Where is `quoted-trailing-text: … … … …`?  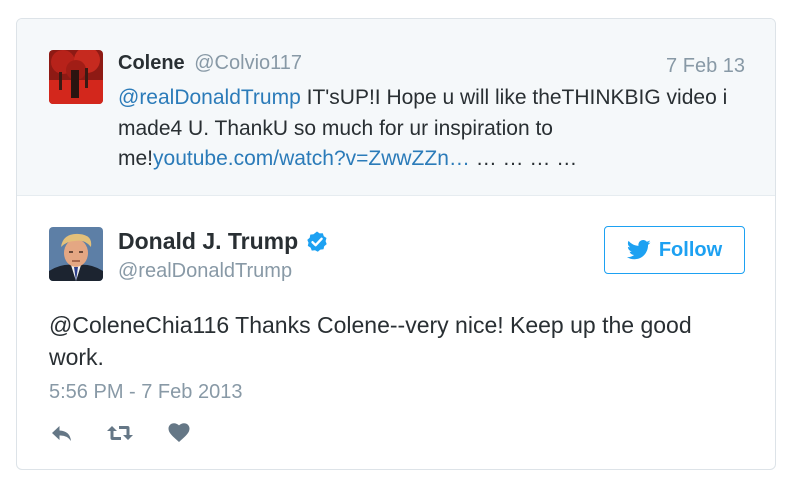 quoted-trailing-text: … … … … is located at coordinates (523, 158).